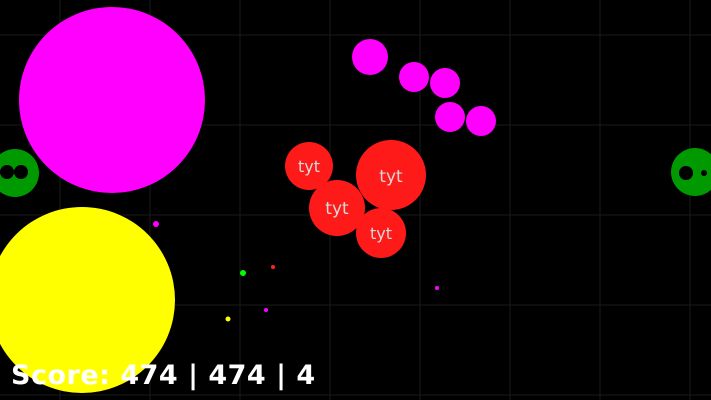  I want to click on score-display: Score: 474 | 474 | 4, so click(163, 375).